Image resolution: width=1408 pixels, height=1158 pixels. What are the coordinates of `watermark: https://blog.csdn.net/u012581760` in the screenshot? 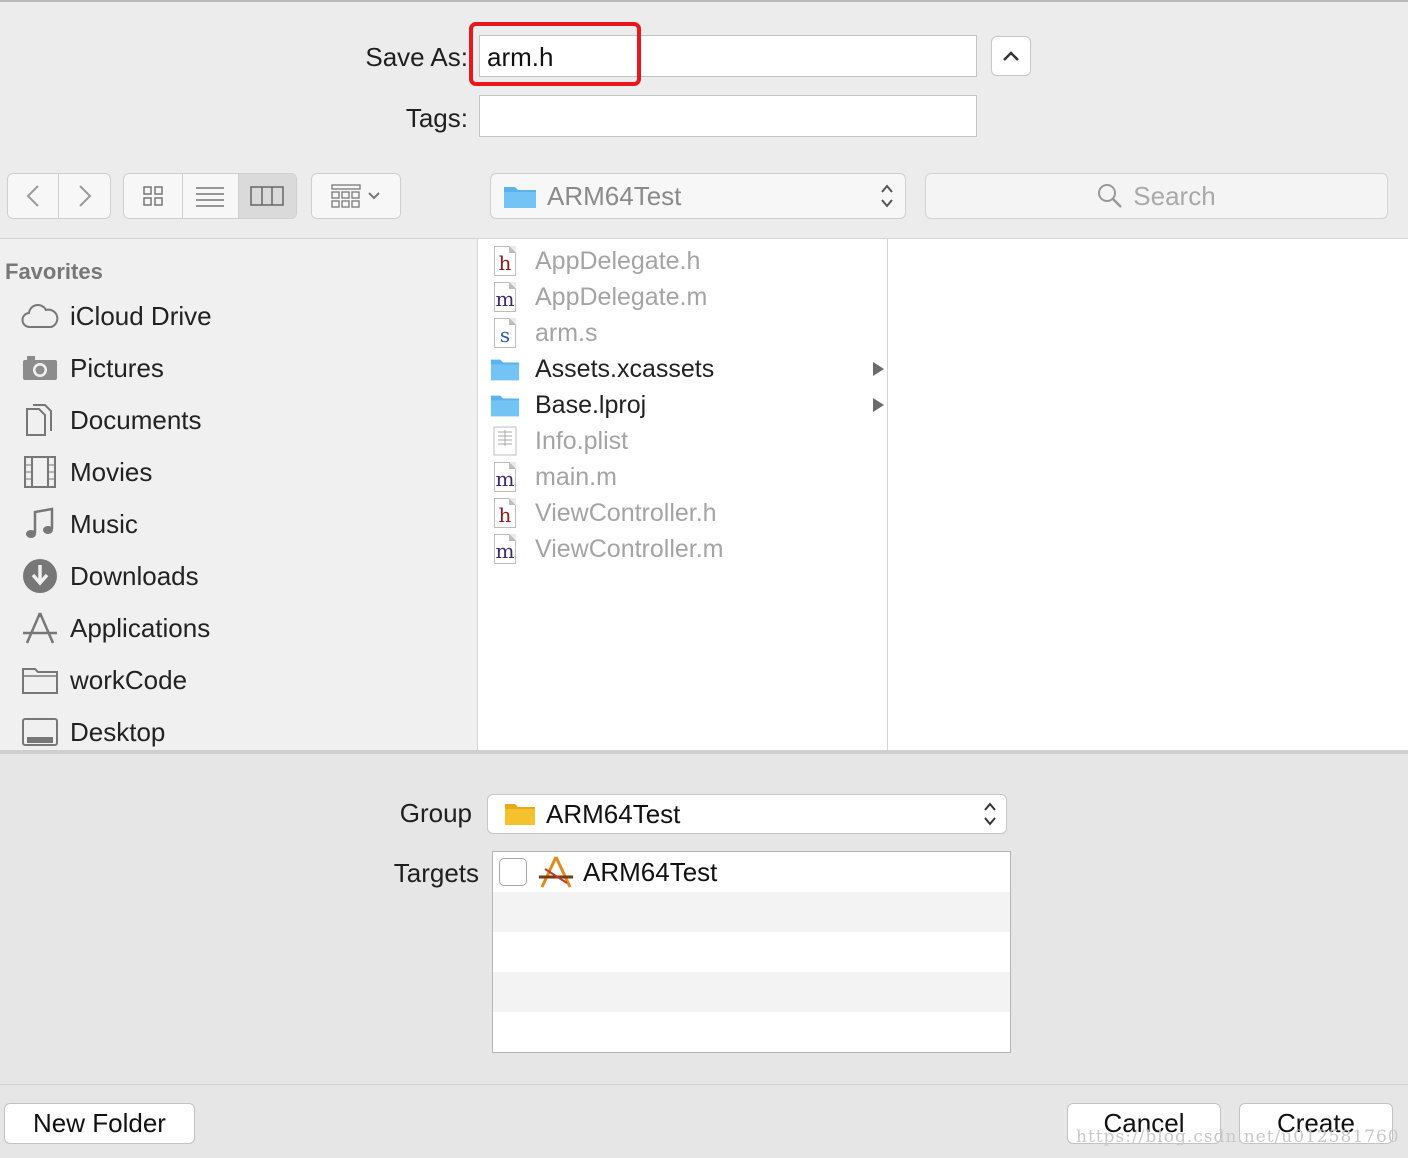 It's located at (1238, 1137).